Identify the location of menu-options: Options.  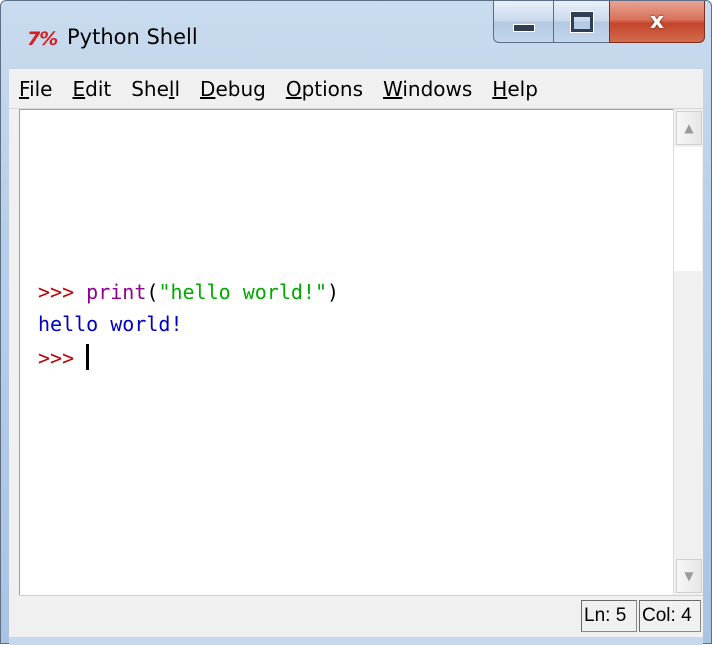
(324, 89).